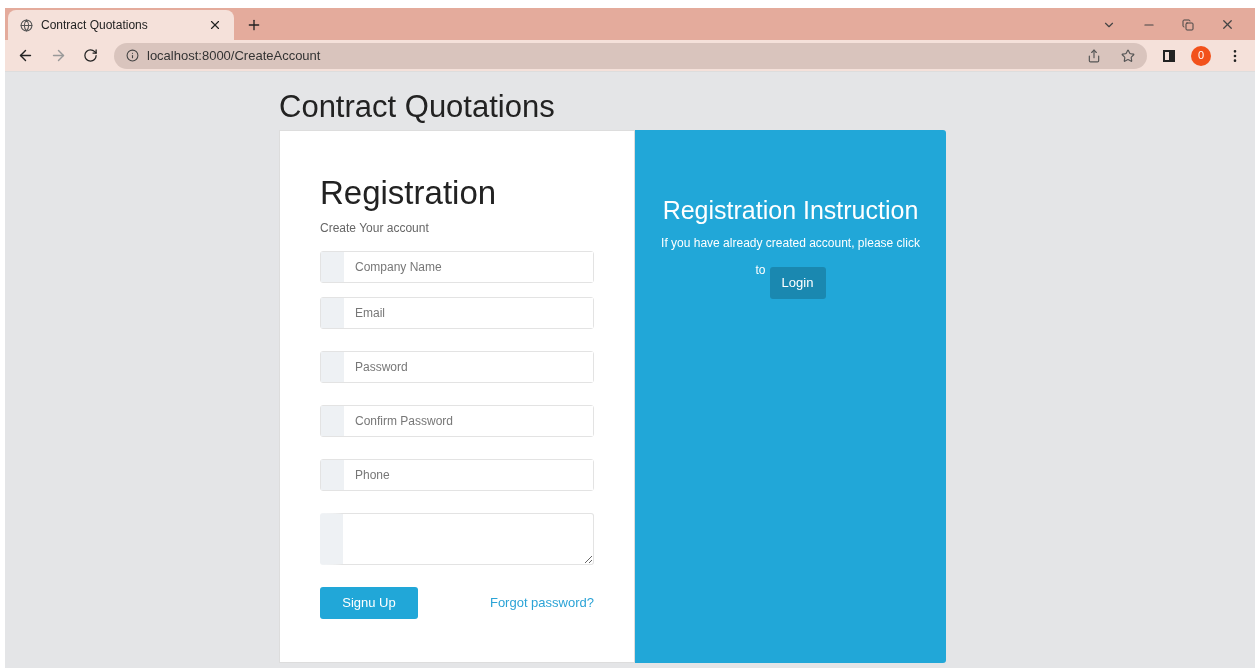 Image resolution: width=1255 pixels, height=668 pixels. What do you see at coordinates (90, 55) in the screenshot?
I see `reload-icon` at bounding box center [90, 55].